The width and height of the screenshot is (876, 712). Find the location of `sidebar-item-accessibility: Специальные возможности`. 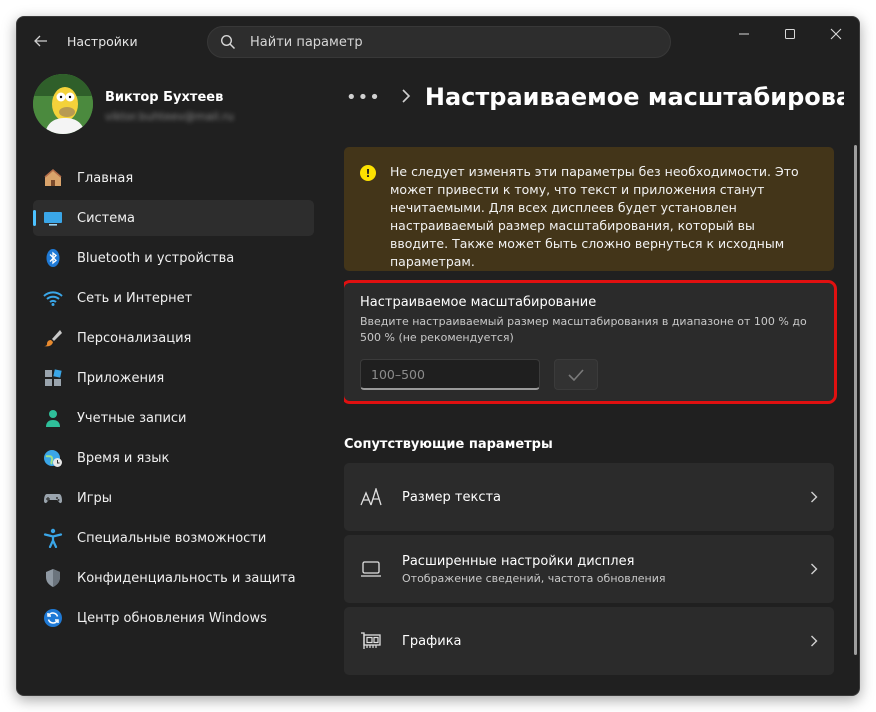

sidebar-item-accessibility: Специальные возможности is located at coordinates (173, 538).